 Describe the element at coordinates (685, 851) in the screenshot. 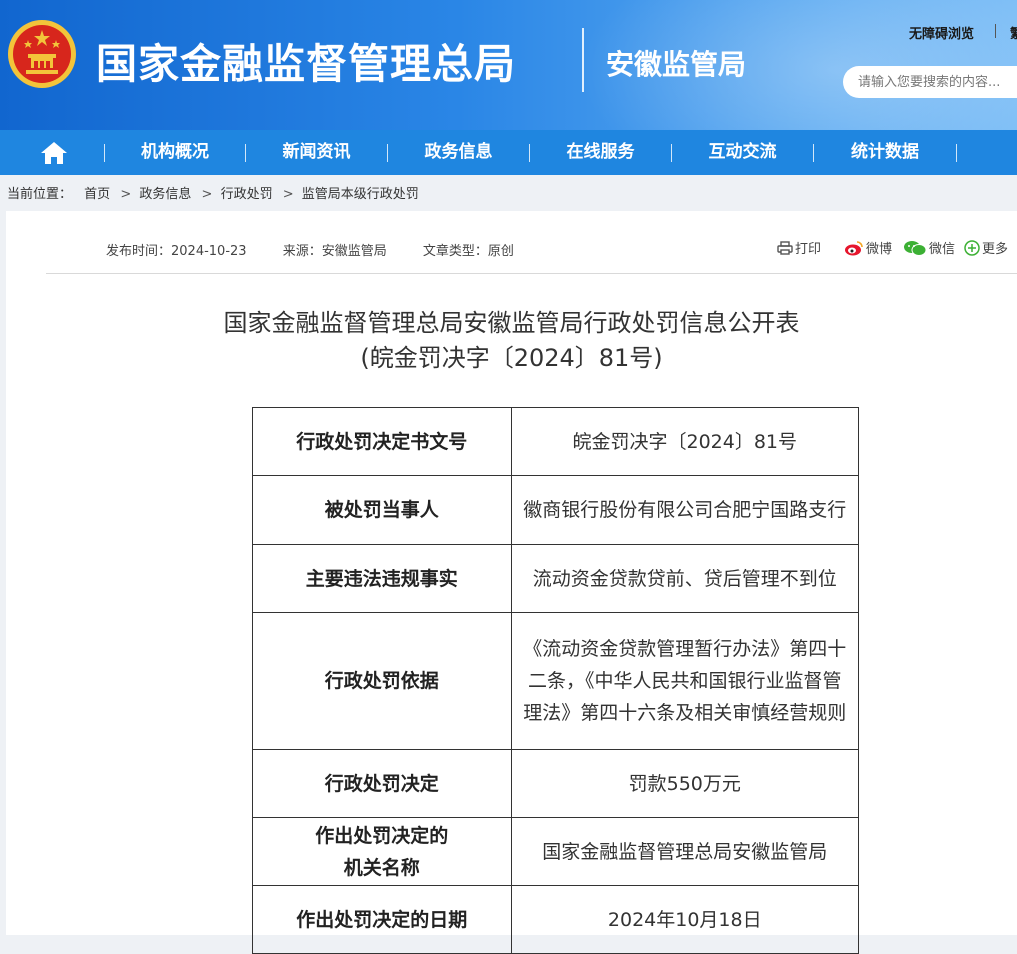

I see `row-value: 国家金融监督管理总局安徽监管局` at that location.